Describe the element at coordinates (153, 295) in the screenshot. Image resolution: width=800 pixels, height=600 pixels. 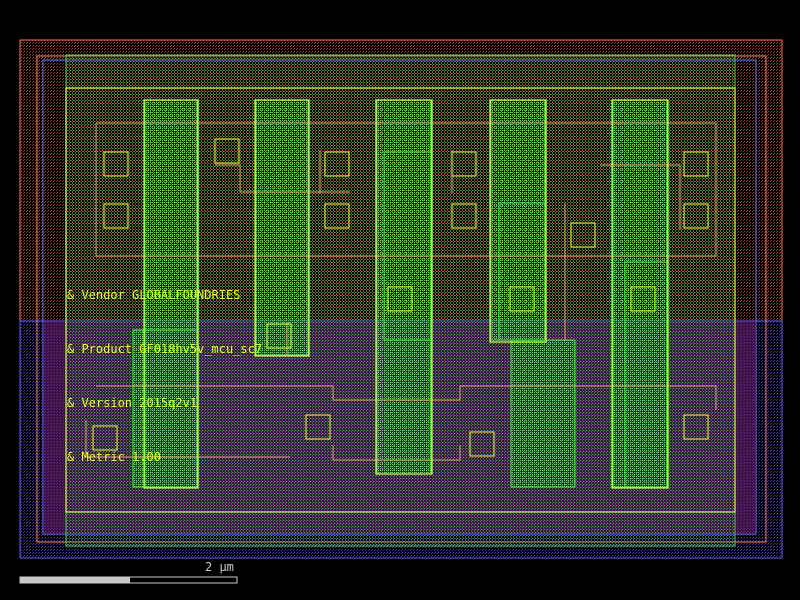
I see `label-vendor: & Vendor GLOBALFOUNDRIES` at that location.